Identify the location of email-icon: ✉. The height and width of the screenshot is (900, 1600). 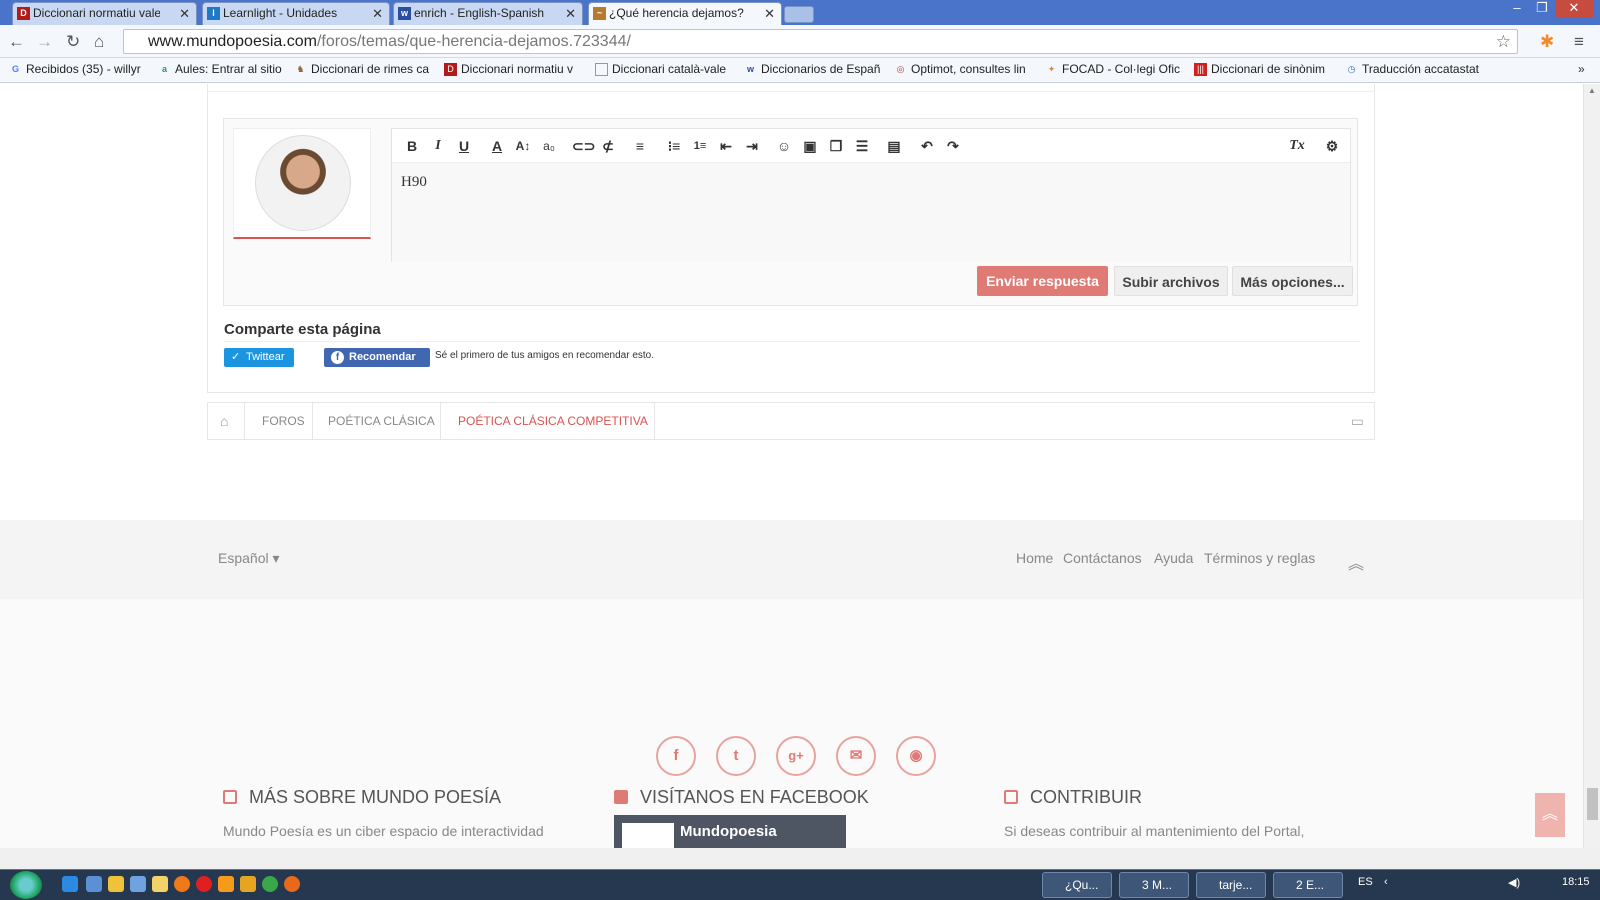
(856, 756).